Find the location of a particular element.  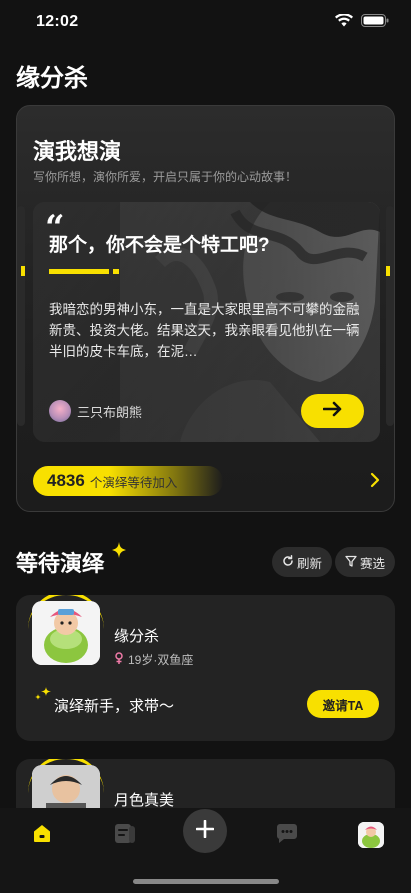

filter-label: 赛选 is located at coordinates (373, 563).